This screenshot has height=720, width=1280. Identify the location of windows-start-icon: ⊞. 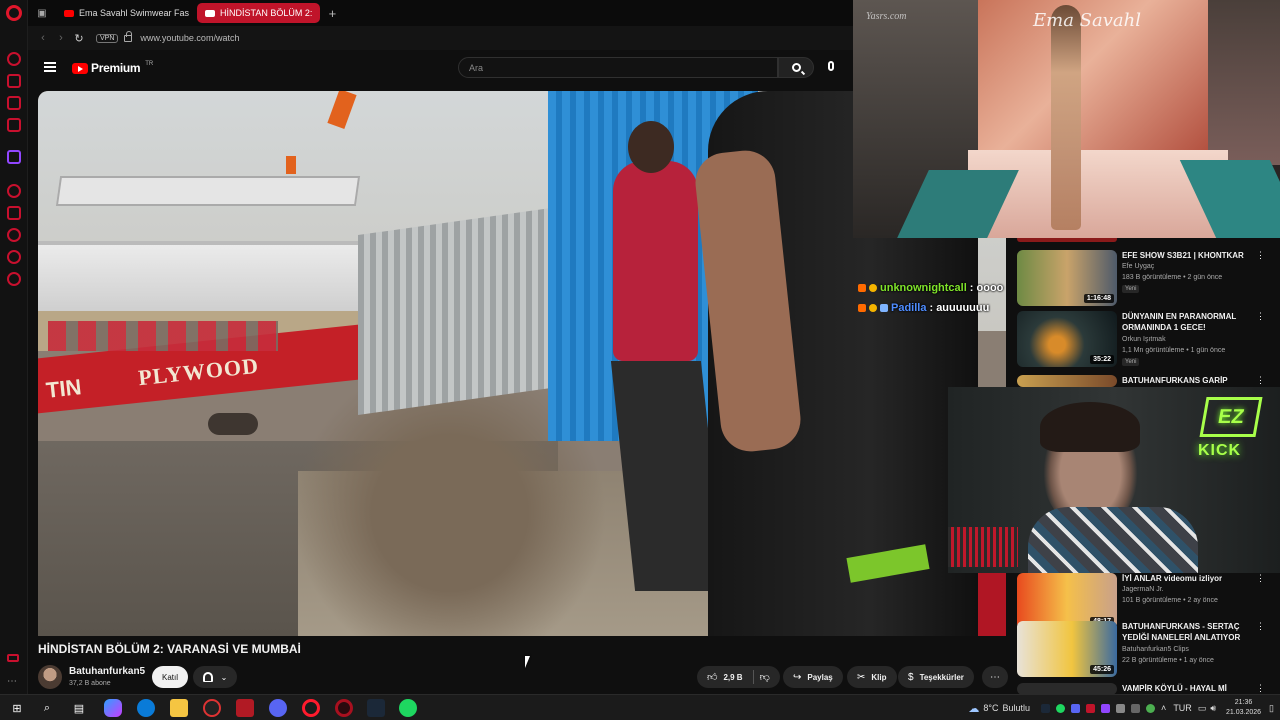
(17, 708).